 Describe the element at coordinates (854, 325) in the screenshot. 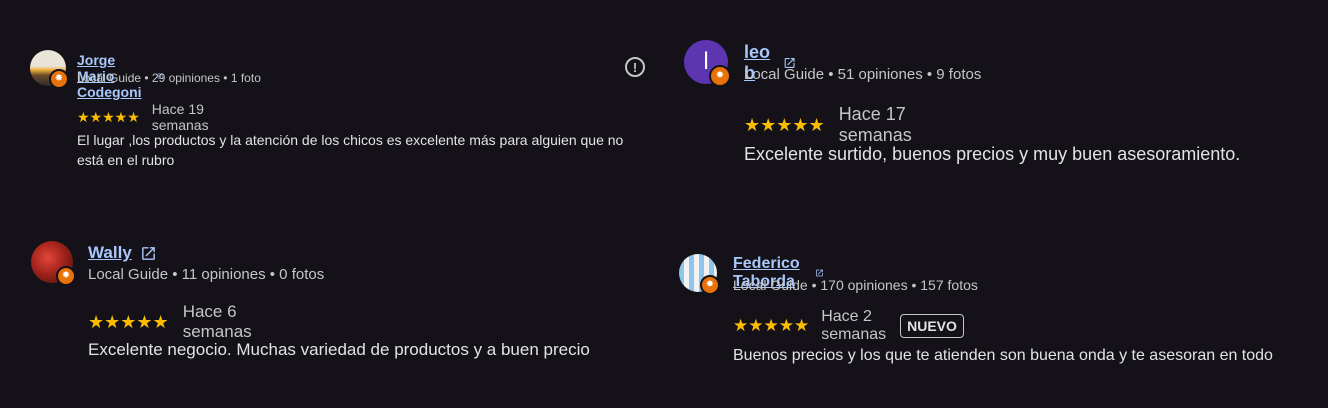

I see `review-date: Hace 2 semanas` at that location.